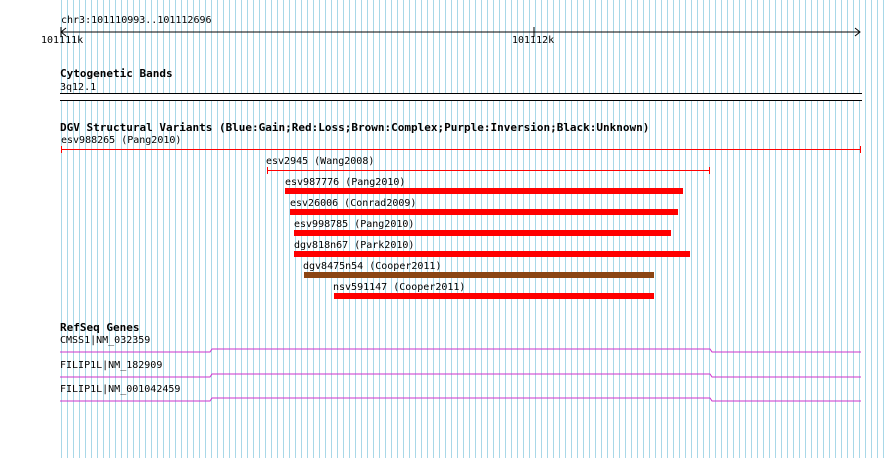 The height and width of the screenshot is (458, 890). Describe the element at coordinates (111, 365) in the screenshot. I see `gene-label-filip1l-nm182909: FILIP1L|NM_182909` at that location.